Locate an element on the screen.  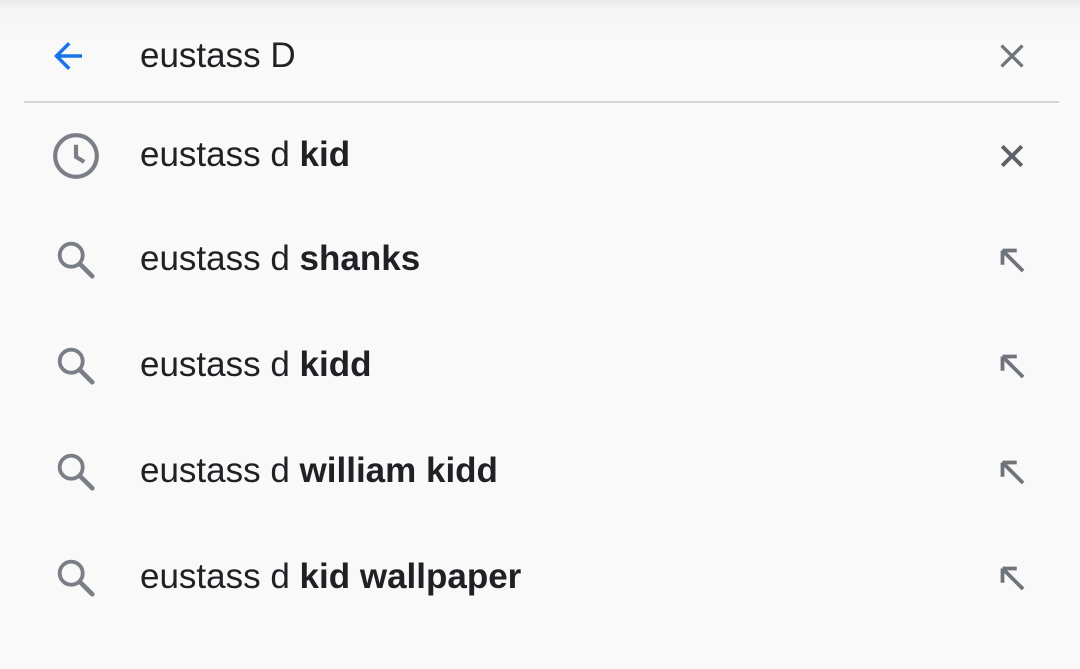
remove-history-button is located at coordinates (1012, 156).